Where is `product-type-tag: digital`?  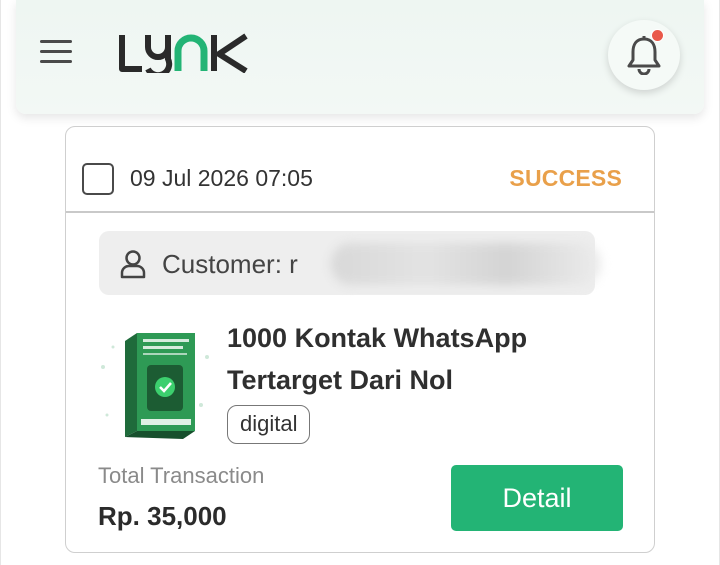
product-type-tag: digital is located at coordinates (269, 424).